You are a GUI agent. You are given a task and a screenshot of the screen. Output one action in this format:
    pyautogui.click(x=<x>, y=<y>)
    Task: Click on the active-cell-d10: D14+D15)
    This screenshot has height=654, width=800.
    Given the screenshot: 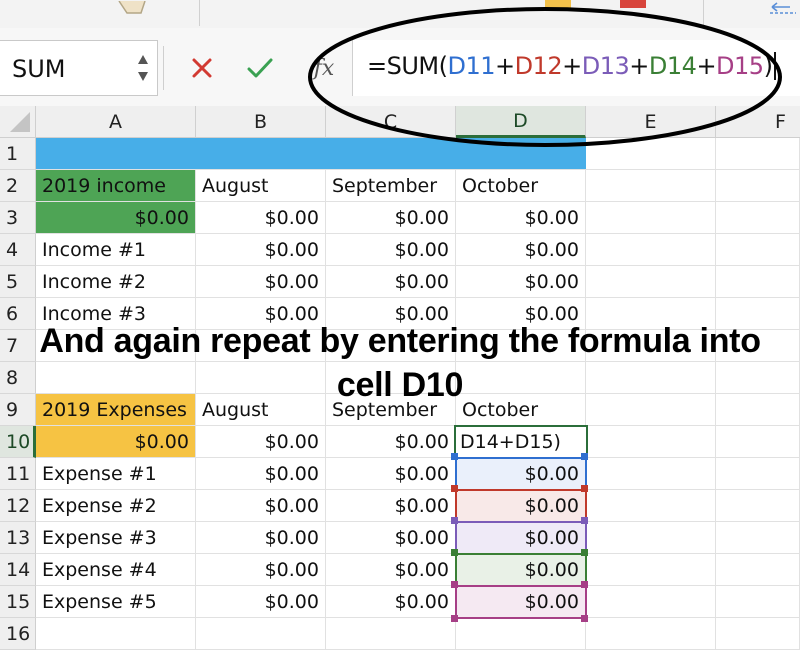 What is the action you would take?
    pyautogui.click(x=521, y=442)
    